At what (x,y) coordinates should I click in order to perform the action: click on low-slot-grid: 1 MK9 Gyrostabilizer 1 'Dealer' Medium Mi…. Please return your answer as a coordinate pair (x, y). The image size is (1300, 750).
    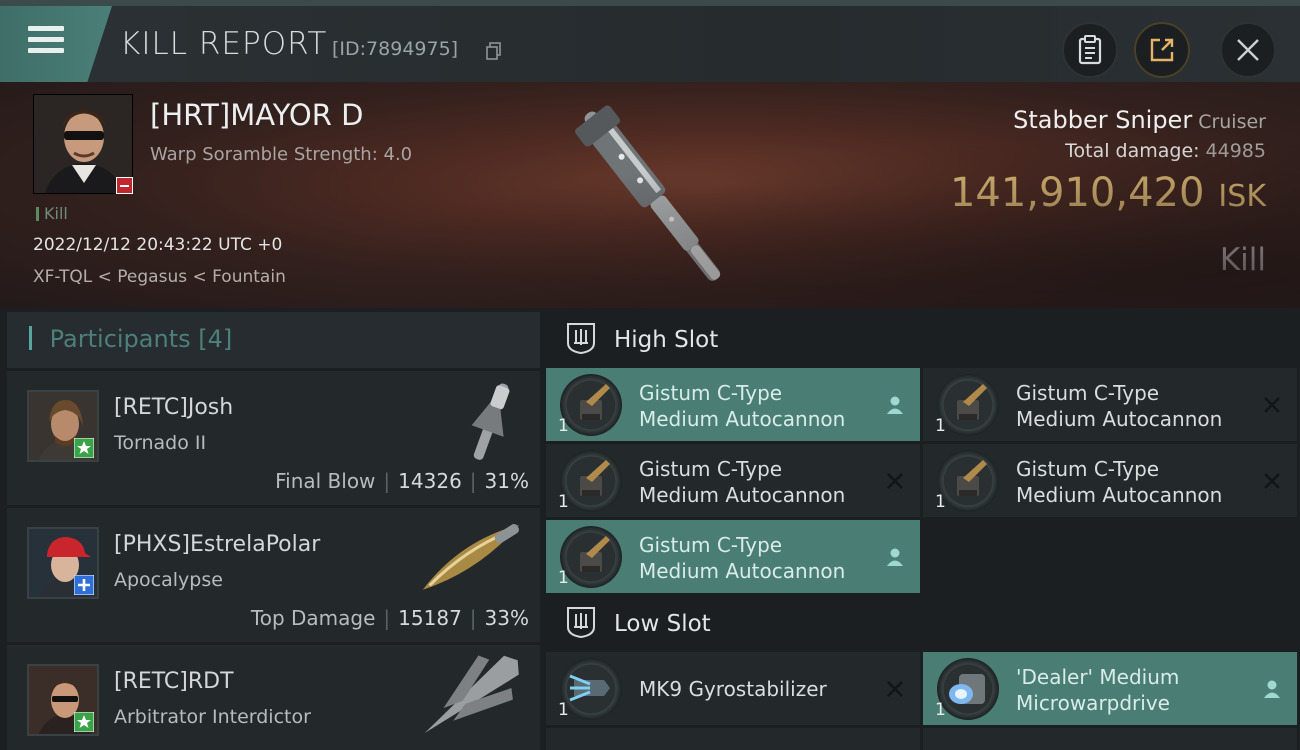
    Looking at the image, I should click on (923, 701).